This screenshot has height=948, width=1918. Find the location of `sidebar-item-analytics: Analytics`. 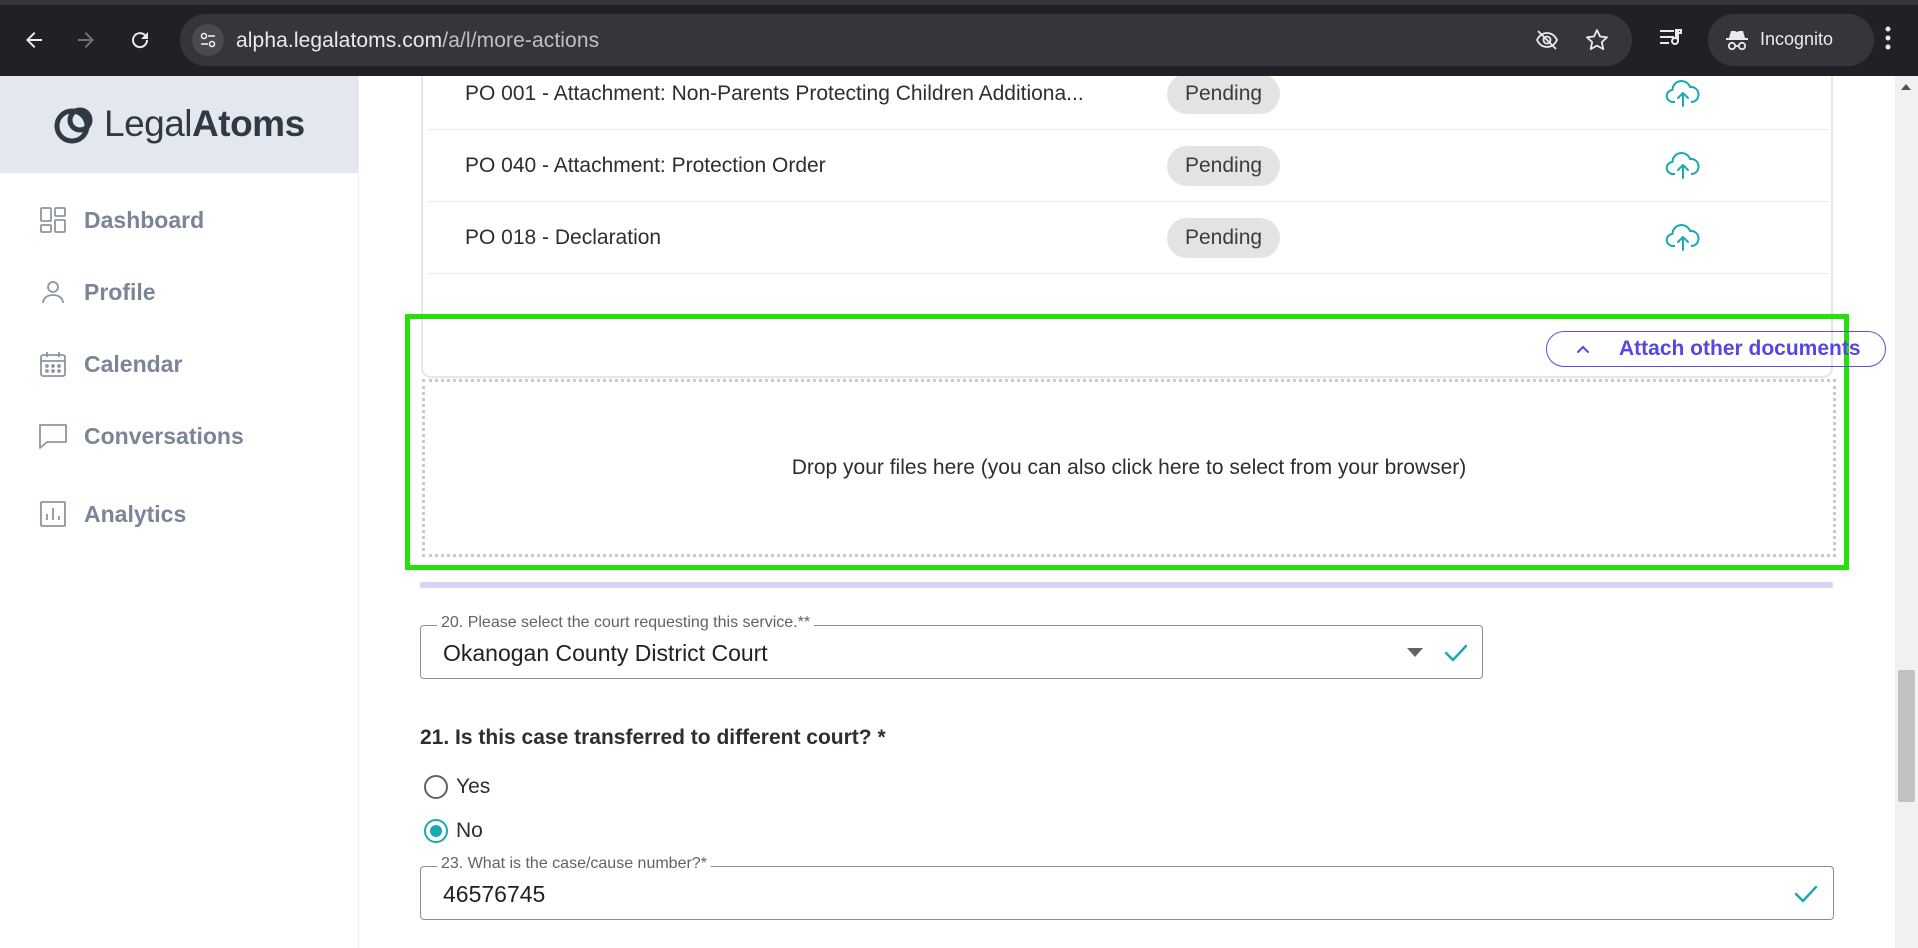

sidebar-item-analytics: Analytics is located at coordinates (112, 514).